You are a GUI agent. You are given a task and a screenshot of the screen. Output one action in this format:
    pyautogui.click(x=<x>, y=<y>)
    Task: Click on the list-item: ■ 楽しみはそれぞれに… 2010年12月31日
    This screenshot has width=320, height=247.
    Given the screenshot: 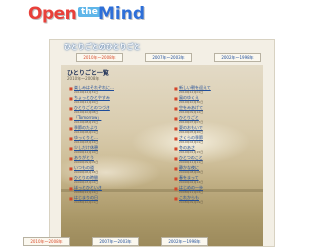 What is the action you would take?
    pyautogui.click(x=111, y=90)
    